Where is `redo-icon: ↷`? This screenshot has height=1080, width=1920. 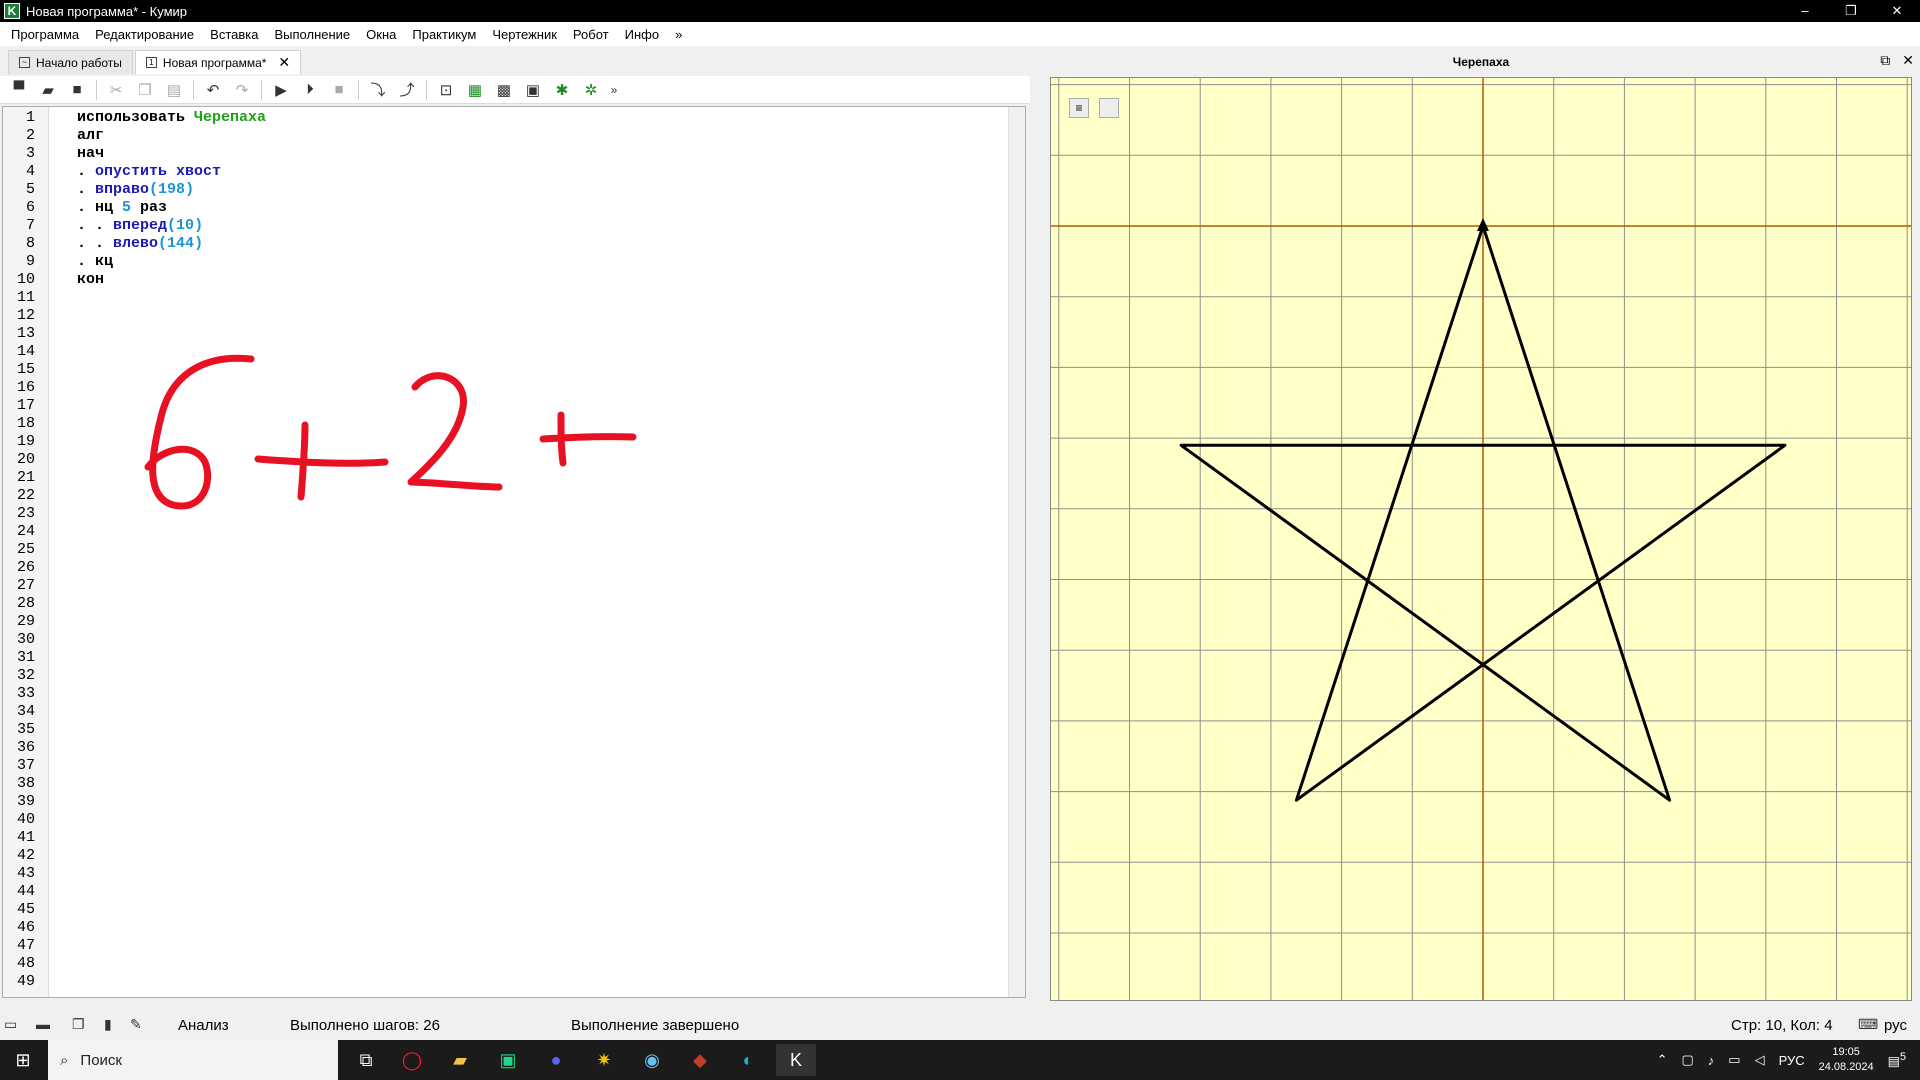
redo-icon: ↷ is located at coordinates (242, 90).